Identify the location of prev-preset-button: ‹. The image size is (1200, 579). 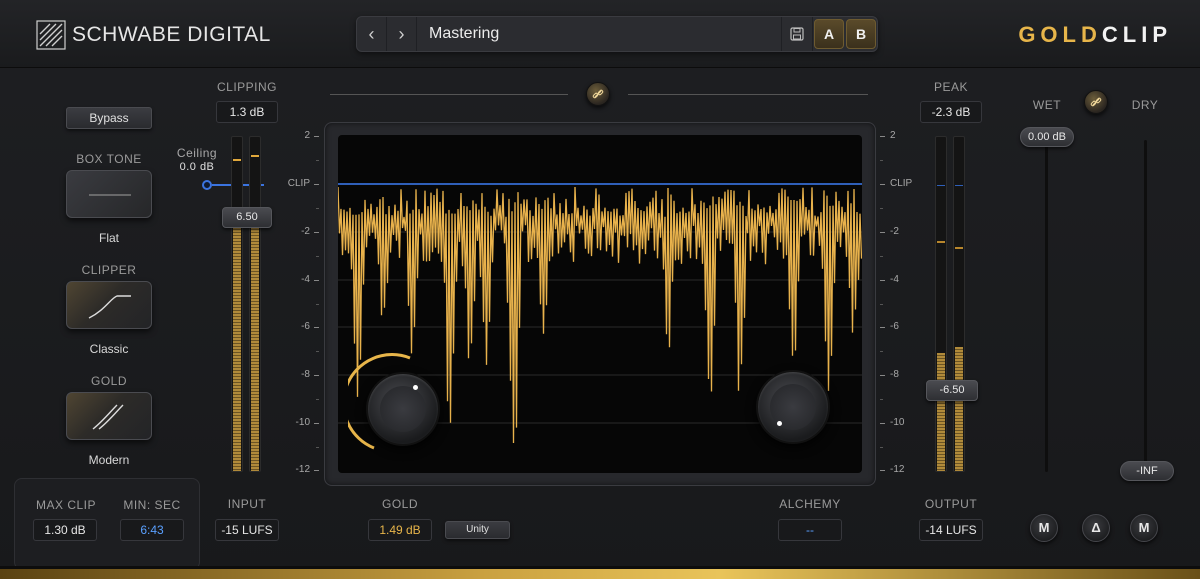
(372, 34).